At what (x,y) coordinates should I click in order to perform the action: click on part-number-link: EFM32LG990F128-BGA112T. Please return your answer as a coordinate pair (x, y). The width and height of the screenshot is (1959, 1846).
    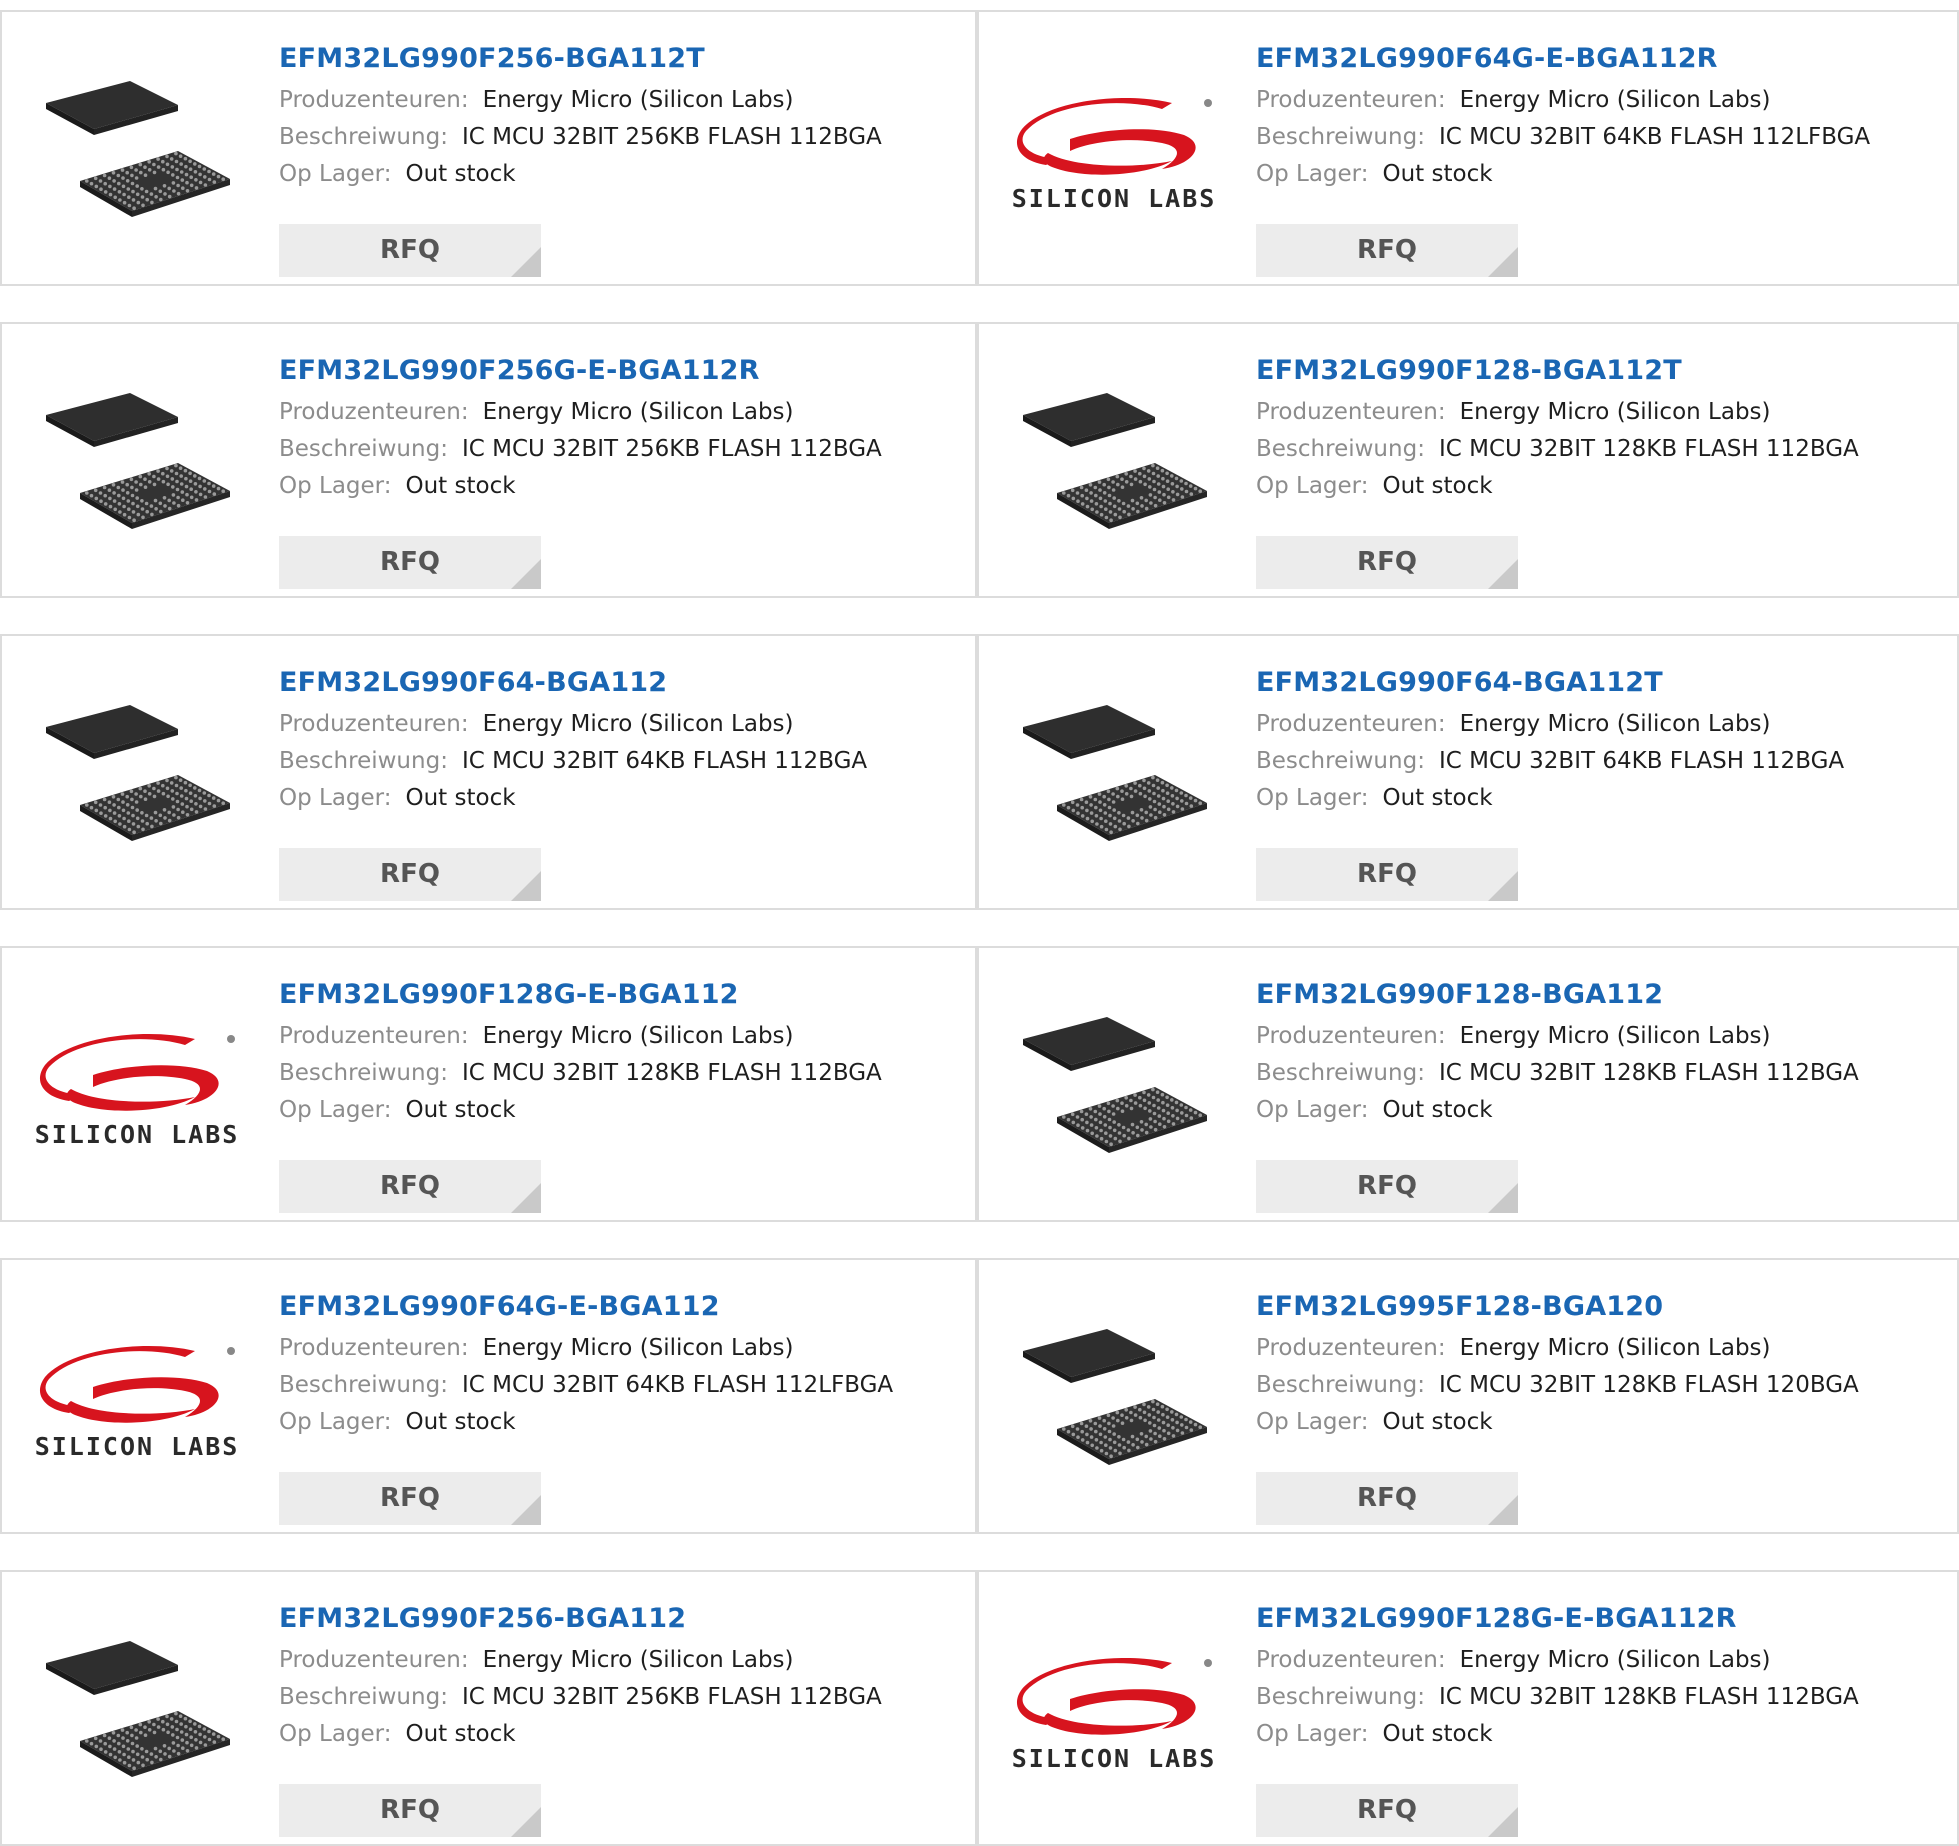
    Looking at the image, I should click on (1601, 371).